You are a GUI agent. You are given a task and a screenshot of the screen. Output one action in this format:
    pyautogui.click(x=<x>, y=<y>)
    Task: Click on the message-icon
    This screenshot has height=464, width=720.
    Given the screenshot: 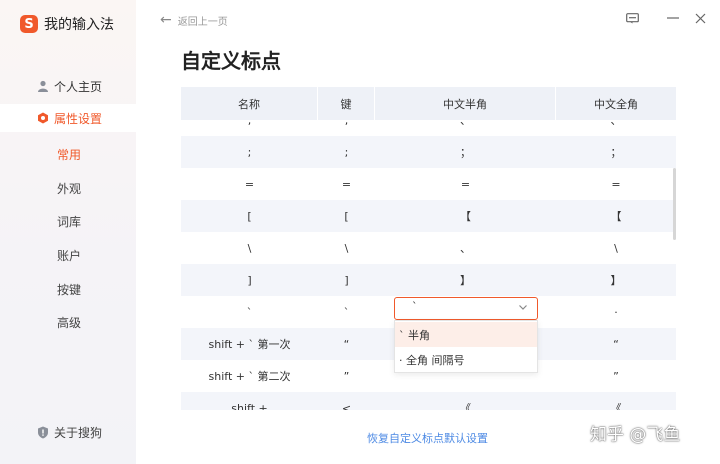 What is the action you would take?
    pyautogui.click(x=632, y=17)
    